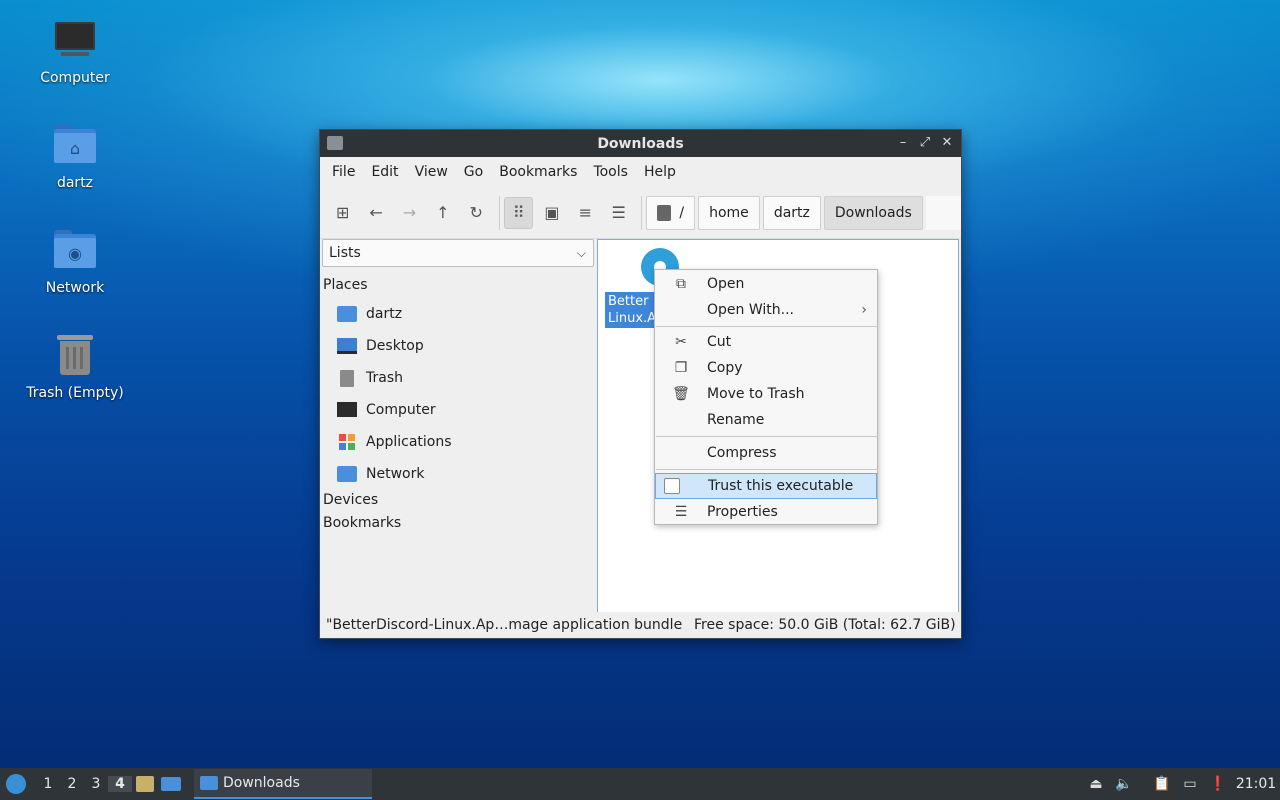 Image resolution: width=1280 pixels, height=800 pixels. Describe the element at coordinates (75, 145) in the screenshot. I see `home-folder-icon: ⌂` at that location.